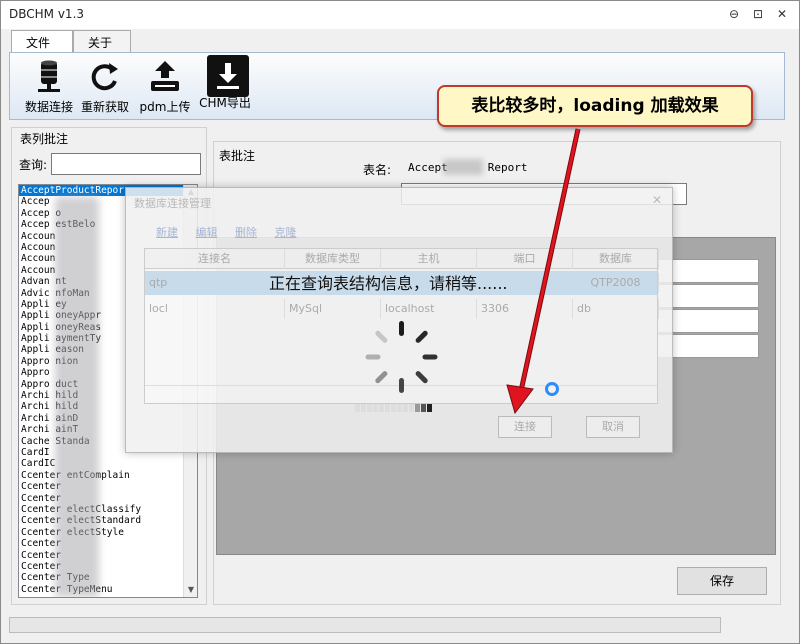 The image size is (800, 644). Describe the element at coordinates (33, 165) in the screenshot. I see `query-label: 查询:` at that location.